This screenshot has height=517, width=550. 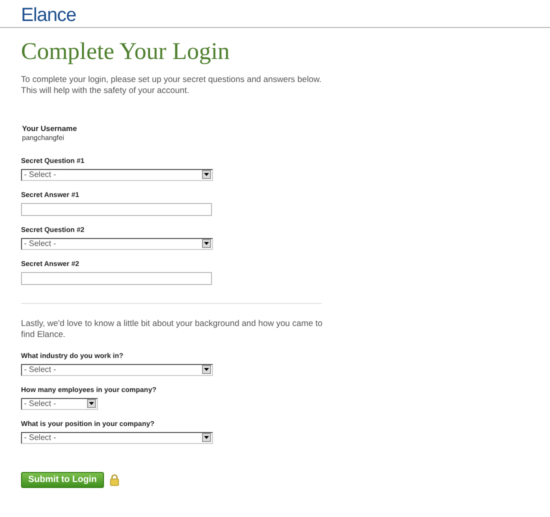 What do you see at coordinates (172, 329) in the screenshot?
I see `background-intro-text: Lastly, we'd love to know a little bit about your background and how you came to find Elance.` at bounding box center [172, 329].